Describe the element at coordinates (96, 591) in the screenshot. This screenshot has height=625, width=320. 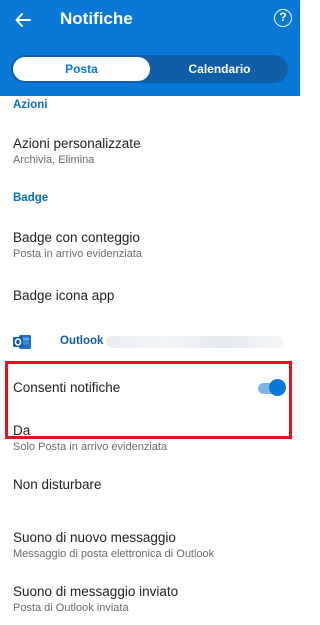
I see `item-title: Suono di messaggio inviato` at that location.